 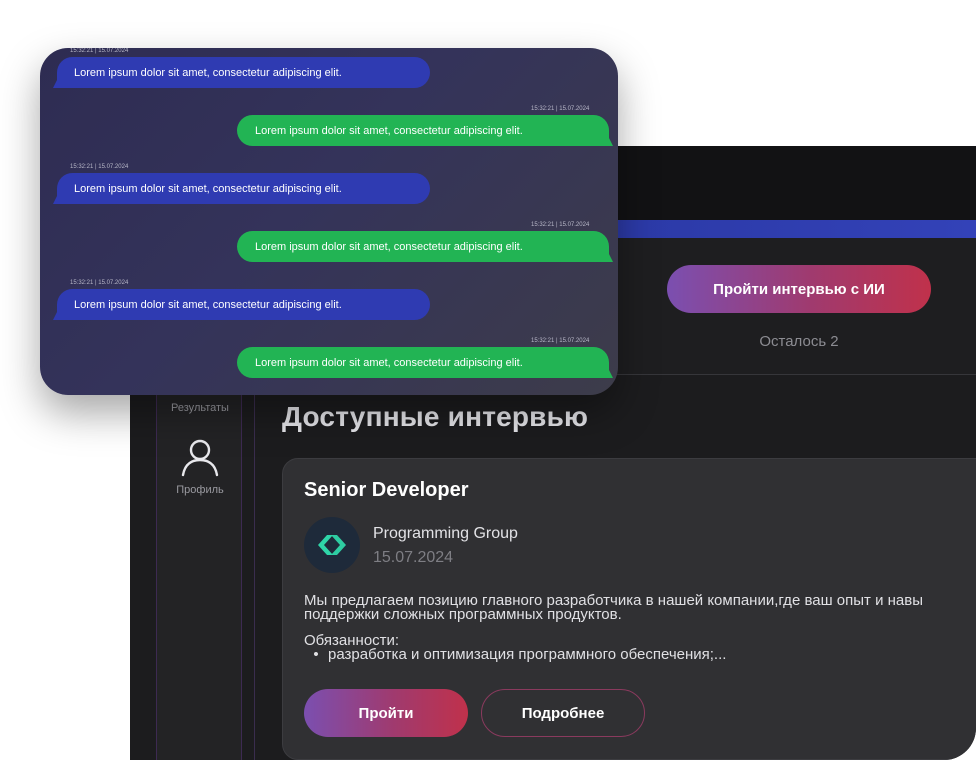 I want to click on posting-date: 15.07.2024, so click(x=413, y=557).